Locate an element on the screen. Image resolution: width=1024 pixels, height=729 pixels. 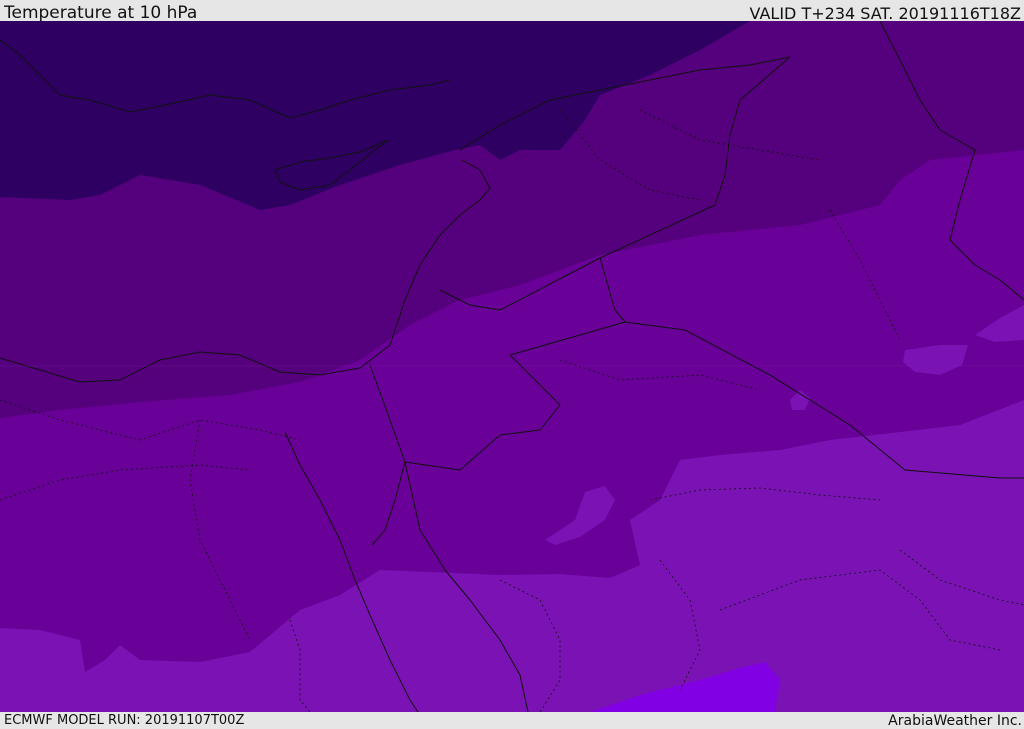
map-title: Temperature at 10 hPa is located at coordinates (101, 13).